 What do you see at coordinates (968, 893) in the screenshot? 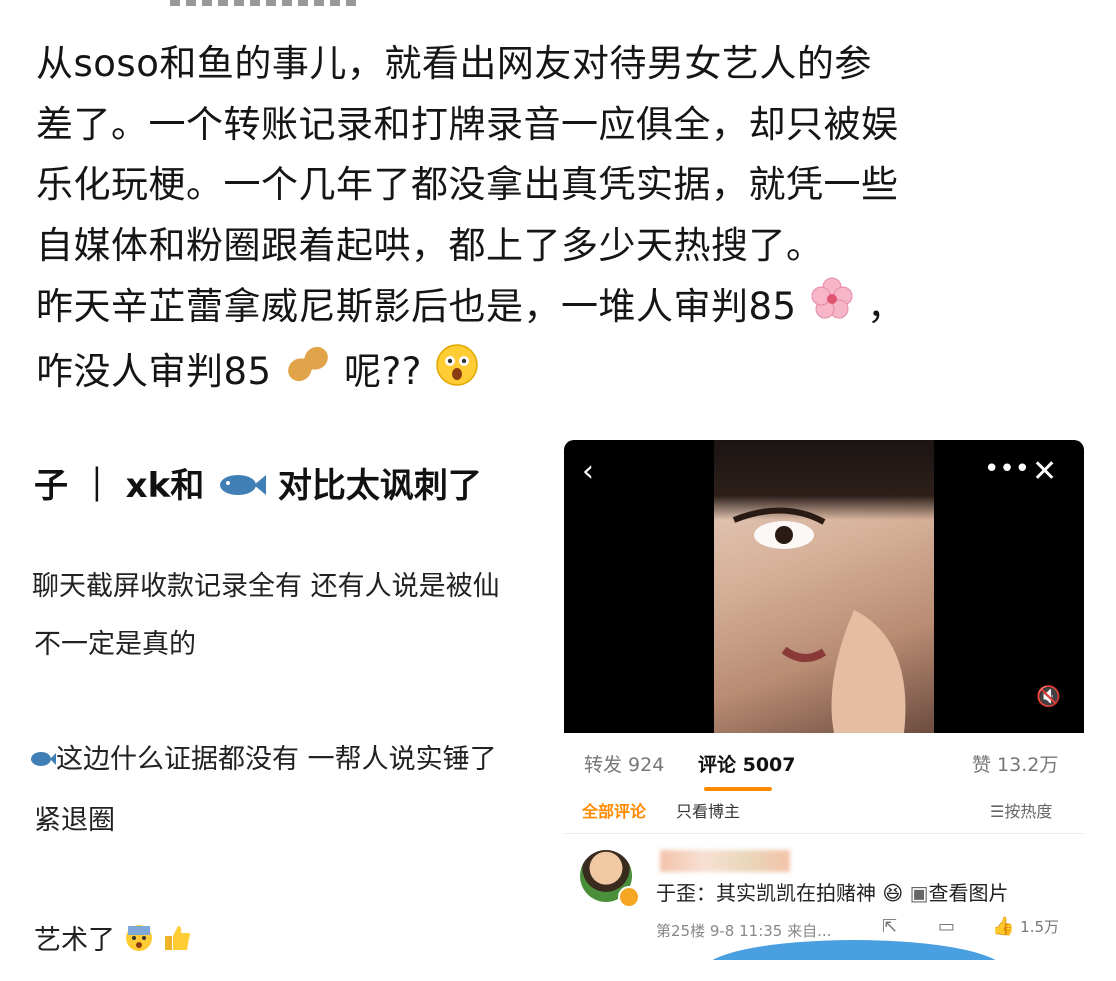
I see `view-image-link: 查看图片` at bounding box center [968, 893].